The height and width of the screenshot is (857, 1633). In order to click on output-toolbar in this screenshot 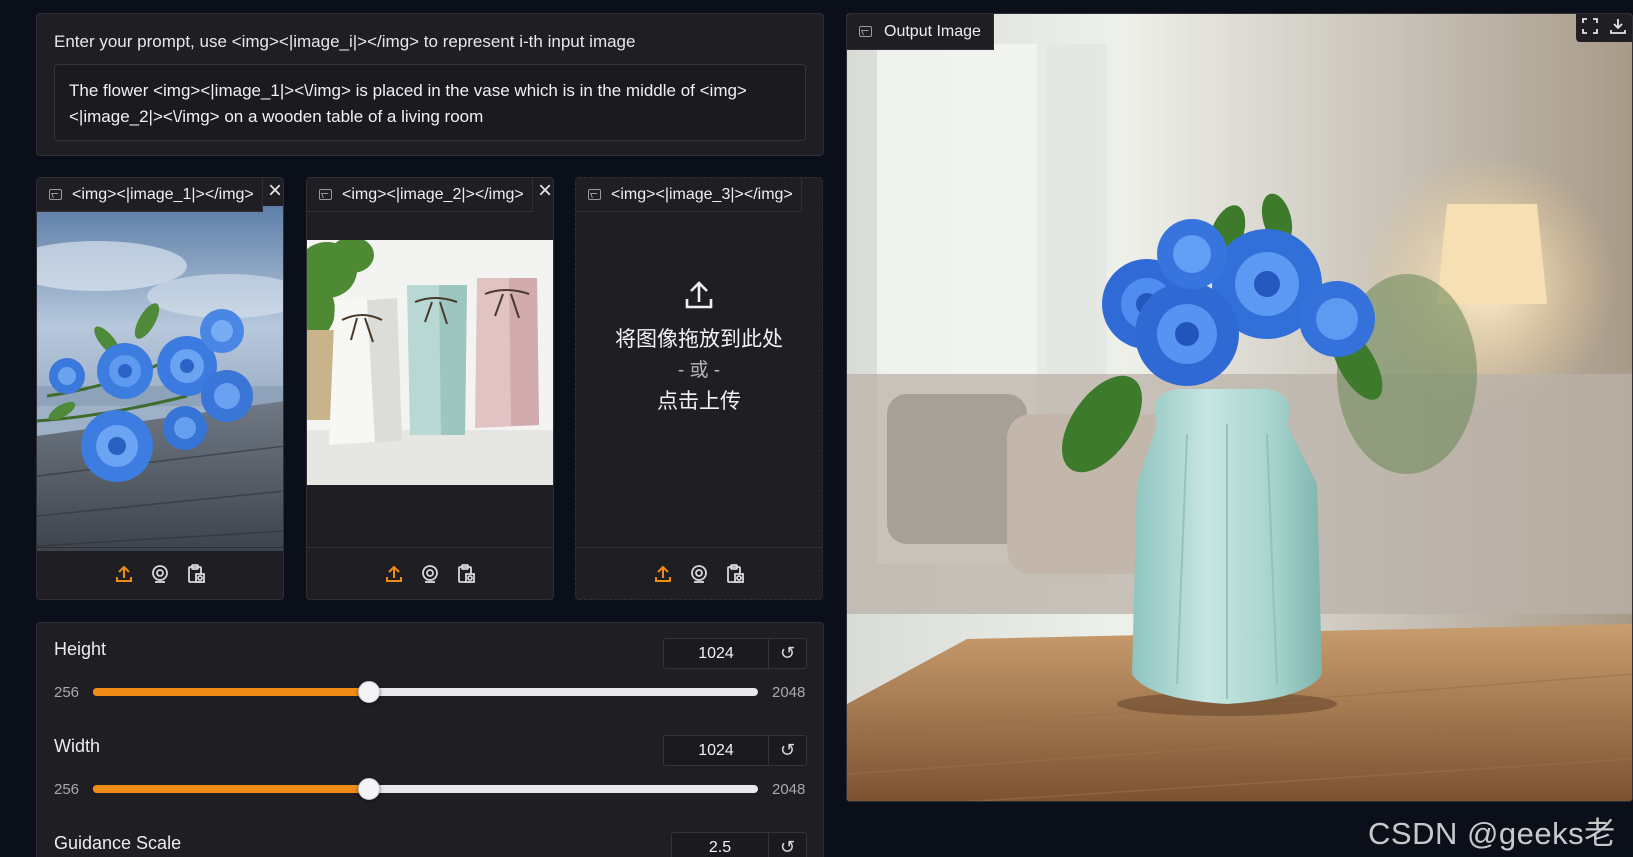, I will do `click(1604, 28)`.